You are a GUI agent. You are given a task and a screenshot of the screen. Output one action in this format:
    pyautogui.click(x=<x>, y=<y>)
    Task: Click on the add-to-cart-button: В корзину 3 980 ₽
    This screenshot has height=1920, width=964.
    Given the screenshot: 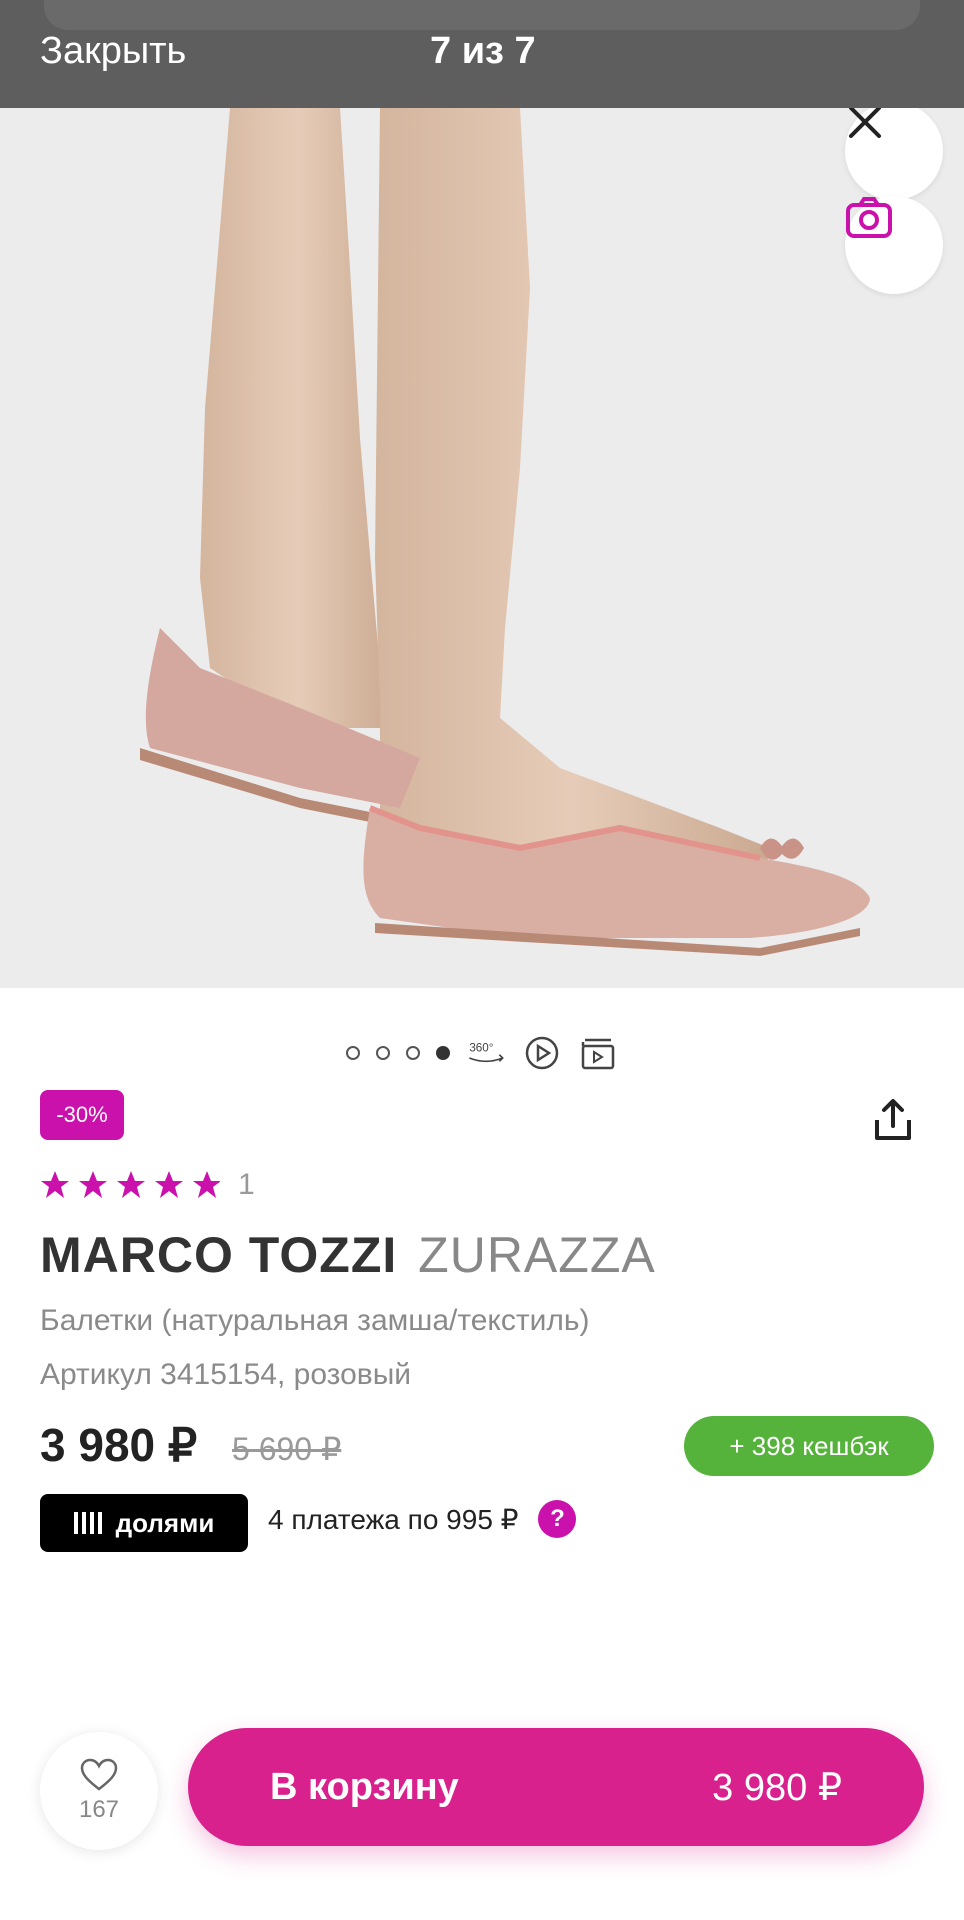 What is the action you would take?
    pyautogui.click(x=556, y=1787)
    